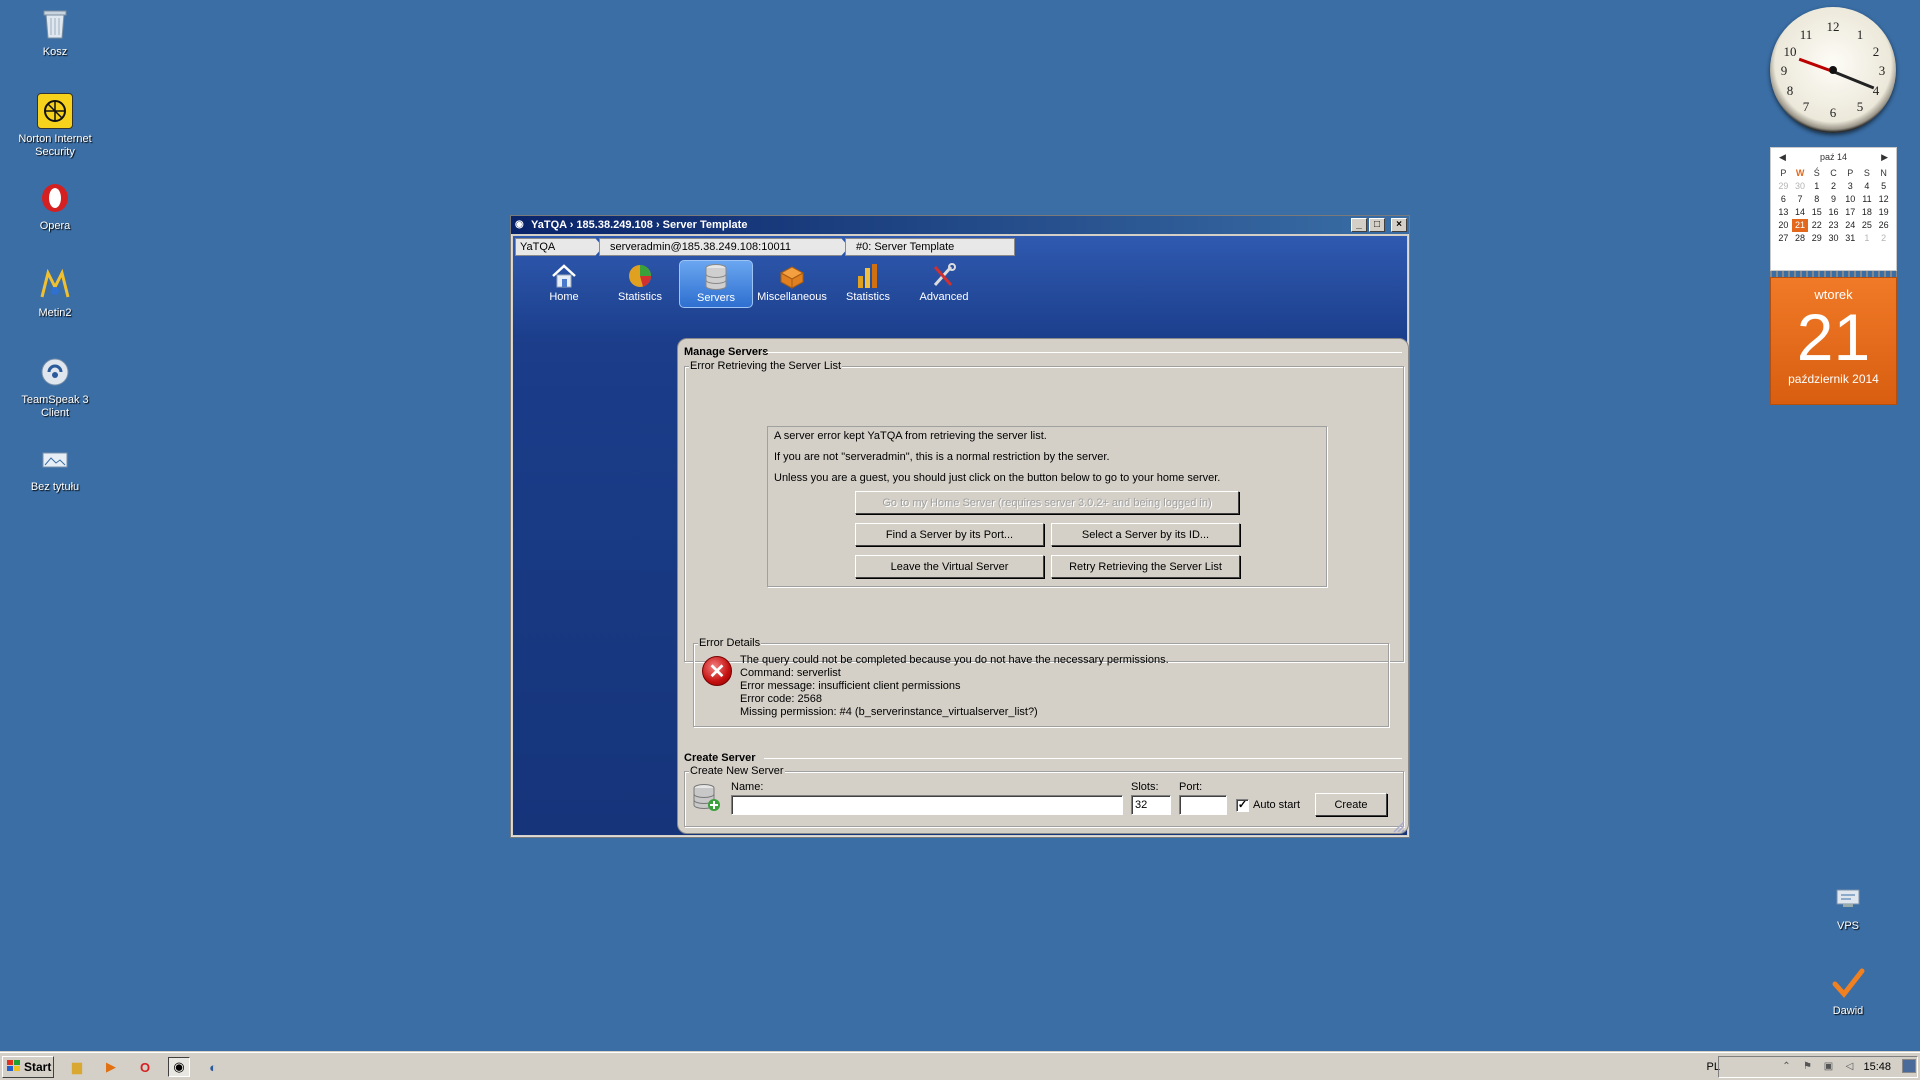  Describe the element at coordinates (1877, 1067) in the screenshot. I see `clock-time: 15:48` at that location.